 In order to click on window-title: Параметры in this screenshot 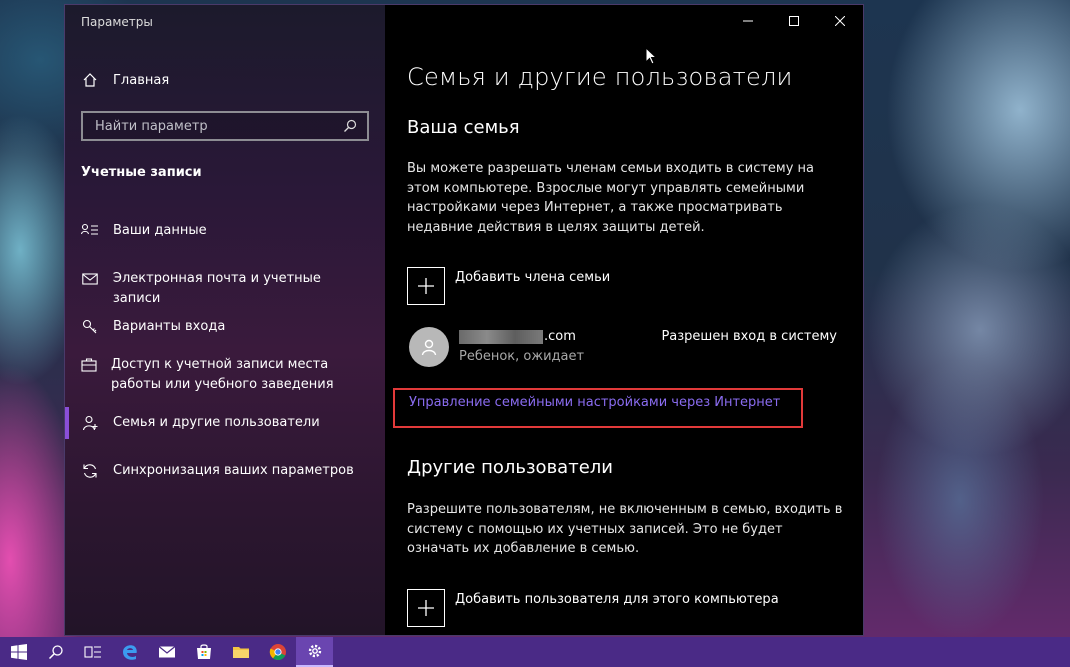, I will do `click(117, 22)`.